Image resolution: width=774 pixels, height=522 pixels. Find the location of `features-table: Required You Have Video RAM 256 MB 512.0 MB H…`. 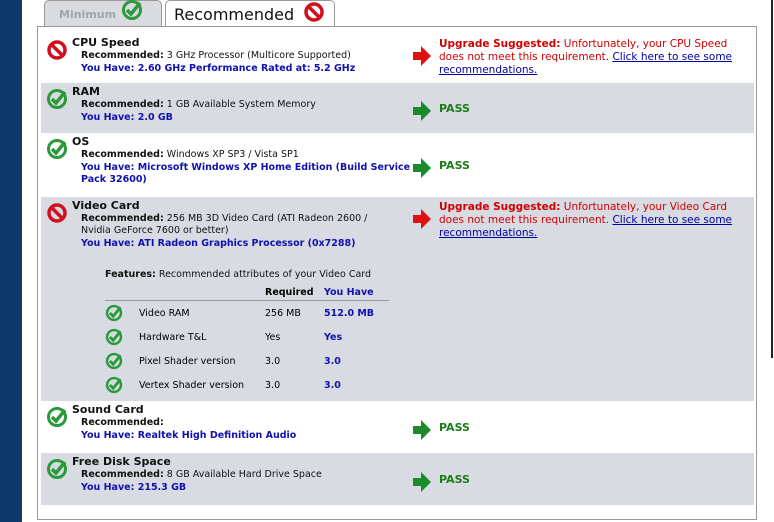

features-table: Required You Have Video RAM 256 MB 512.0 MB H… is located at coordinates (247, 341).